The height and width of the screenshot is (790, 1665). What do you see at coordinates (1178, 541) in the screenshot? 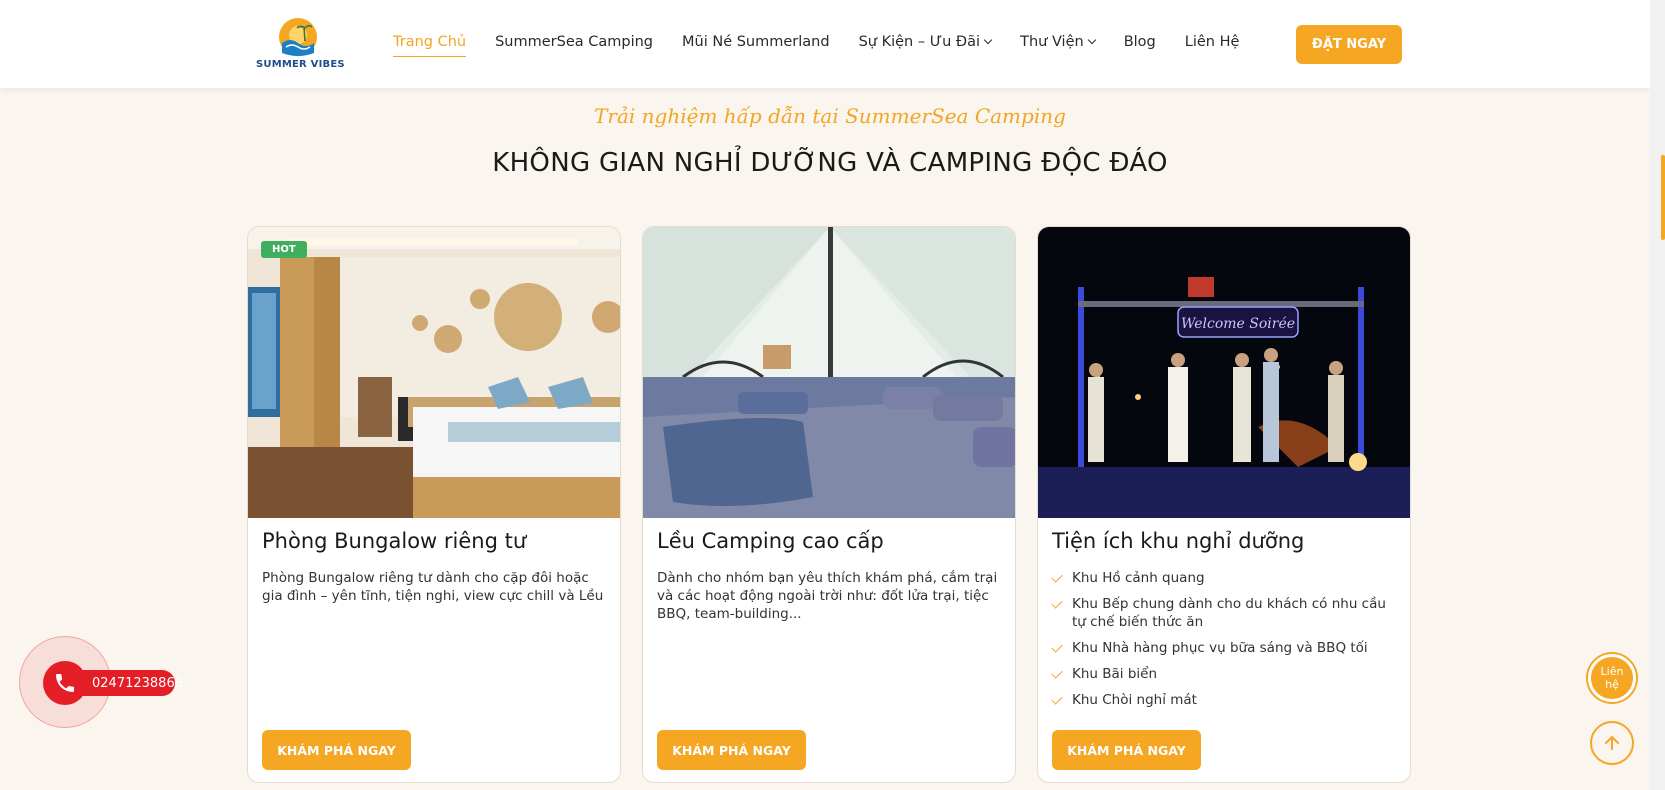
I see `card-title: Tiện ích khu nghỉ dưỡng` at bounding box center [1178, 541].